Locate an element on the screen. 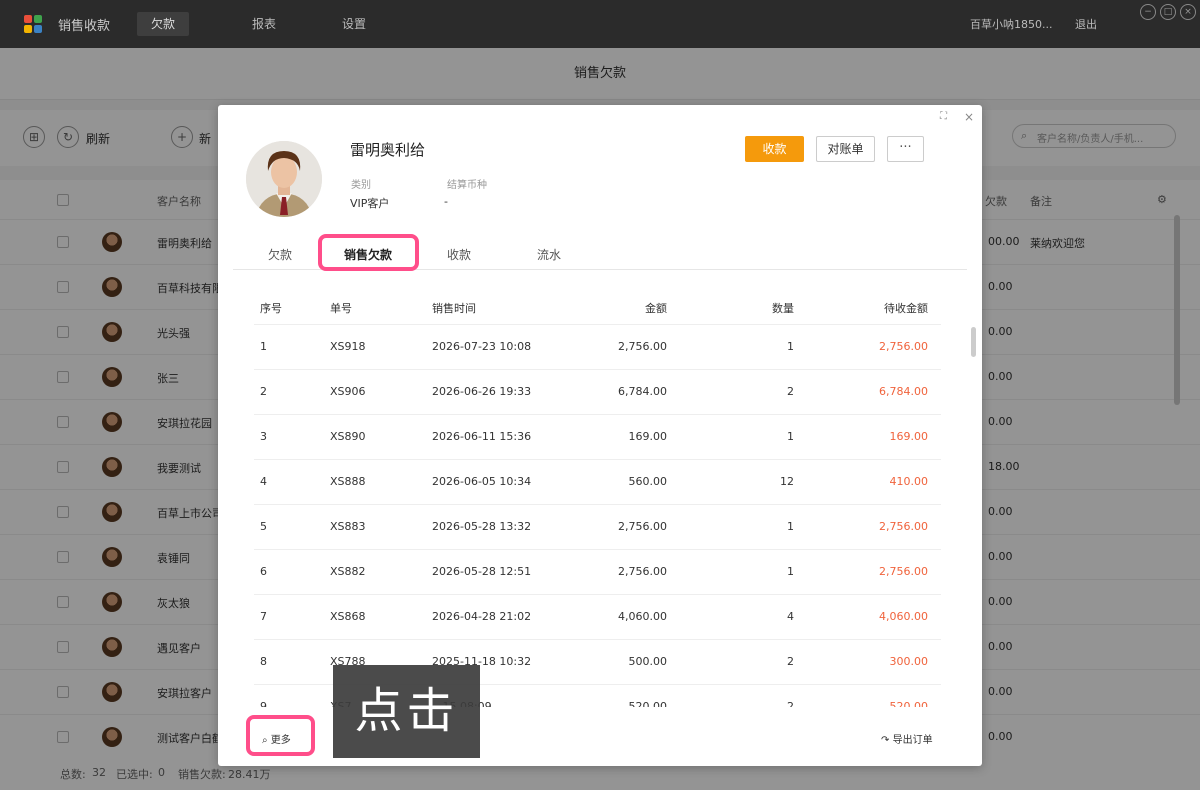  index-cell: 2 is located at coordinates (263, 391).